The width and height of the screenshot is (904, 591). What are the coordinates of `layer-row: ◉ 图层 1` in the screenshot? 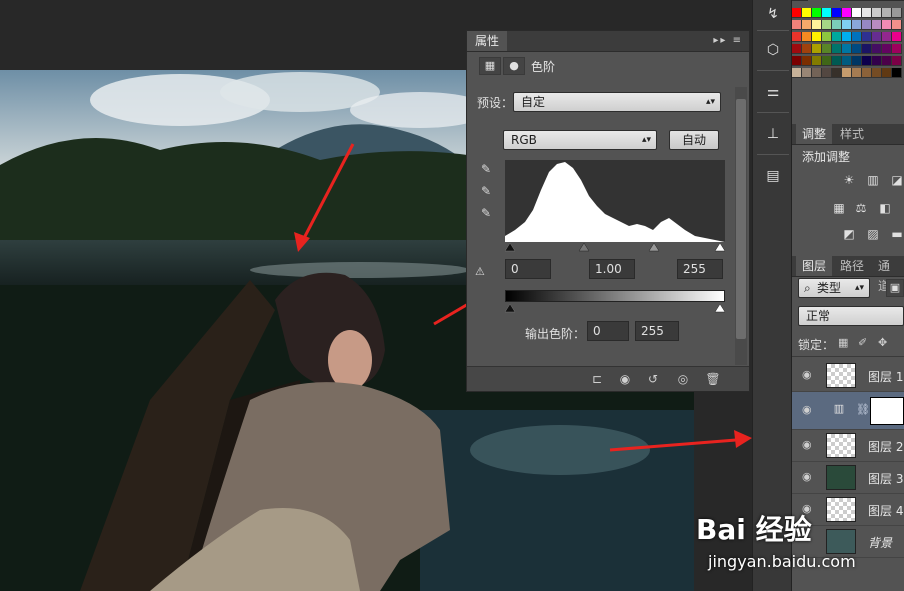 It's located at (848, 376).